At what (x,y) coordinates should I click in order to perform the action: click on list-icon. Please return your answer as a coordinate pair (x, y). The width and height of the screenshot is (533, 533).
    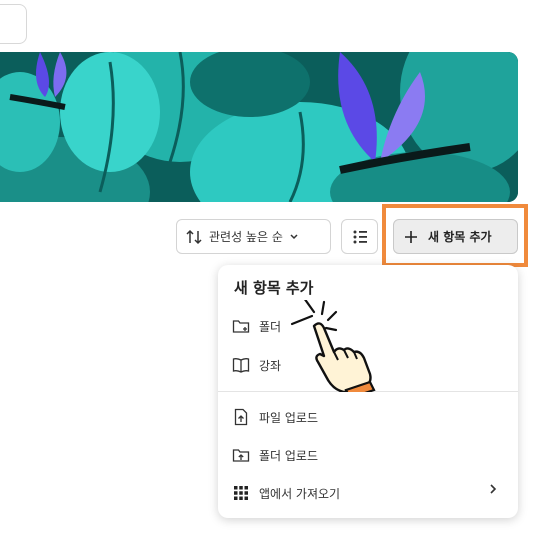
    Looking at the image, I should click on (360, 236).